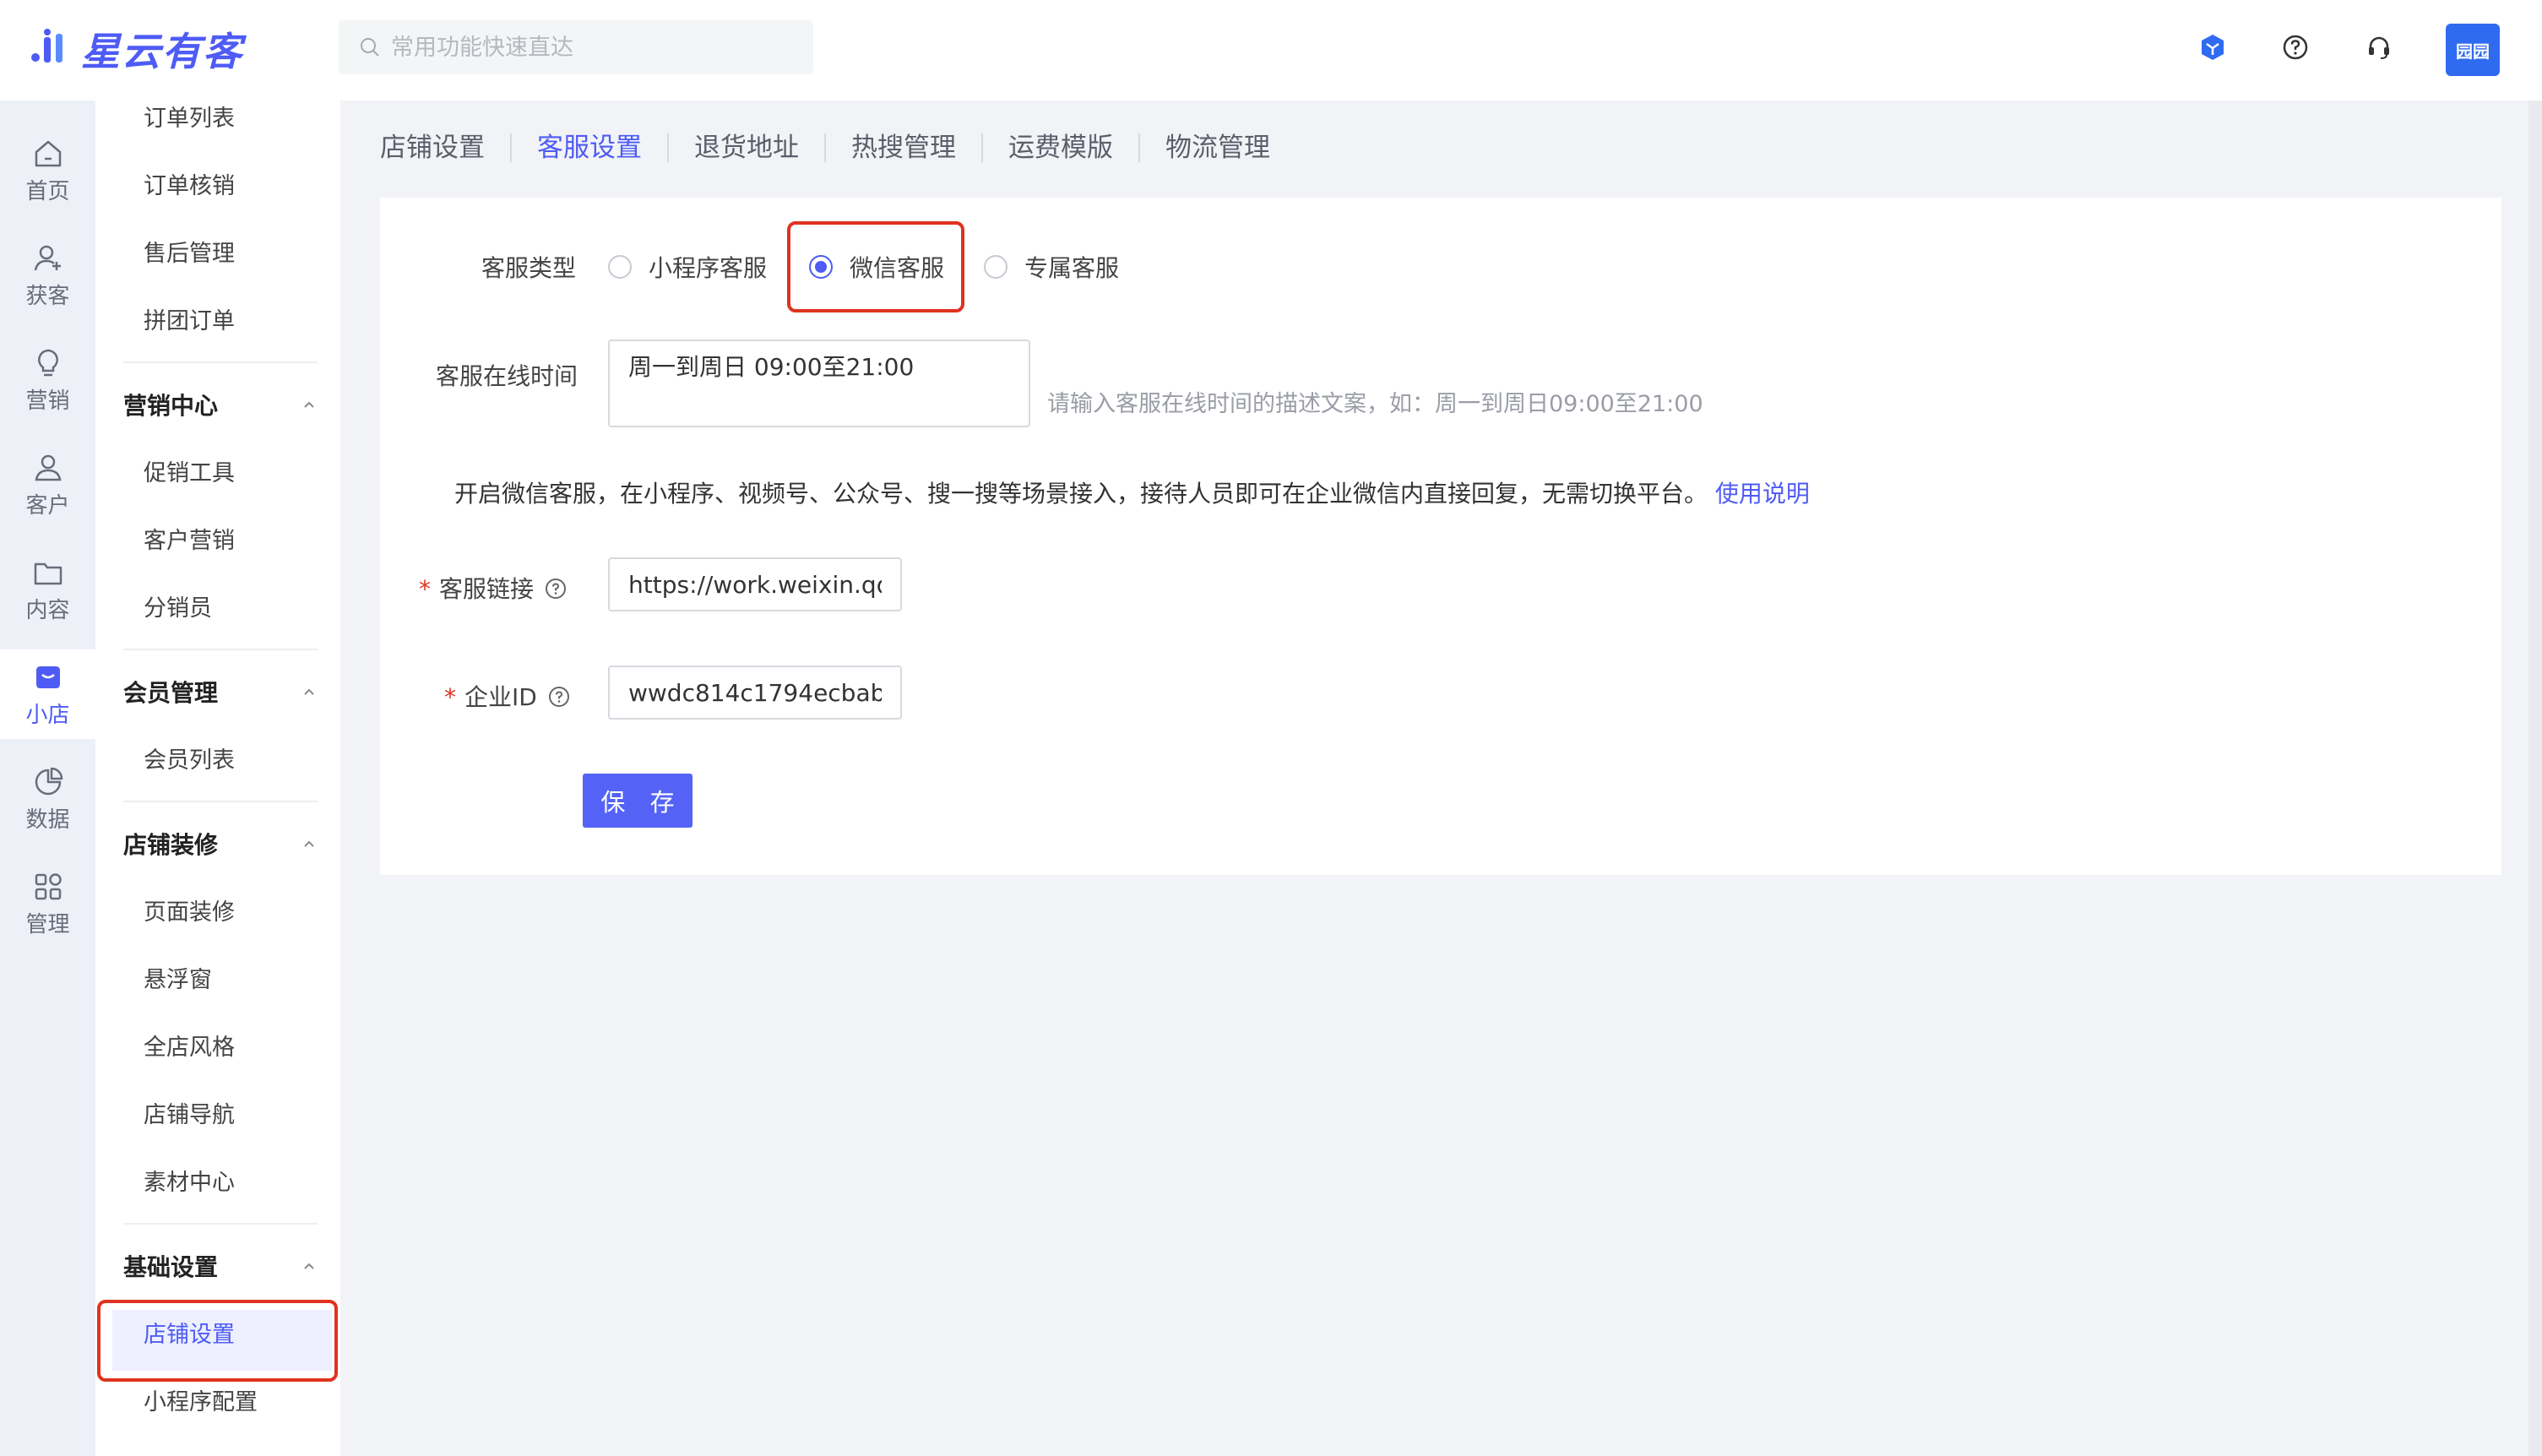  What do you see at coordinates (500, 697) in the screenshot?
I see `corp-id-label-text: 企业ID` at bounding box center [500, 697].